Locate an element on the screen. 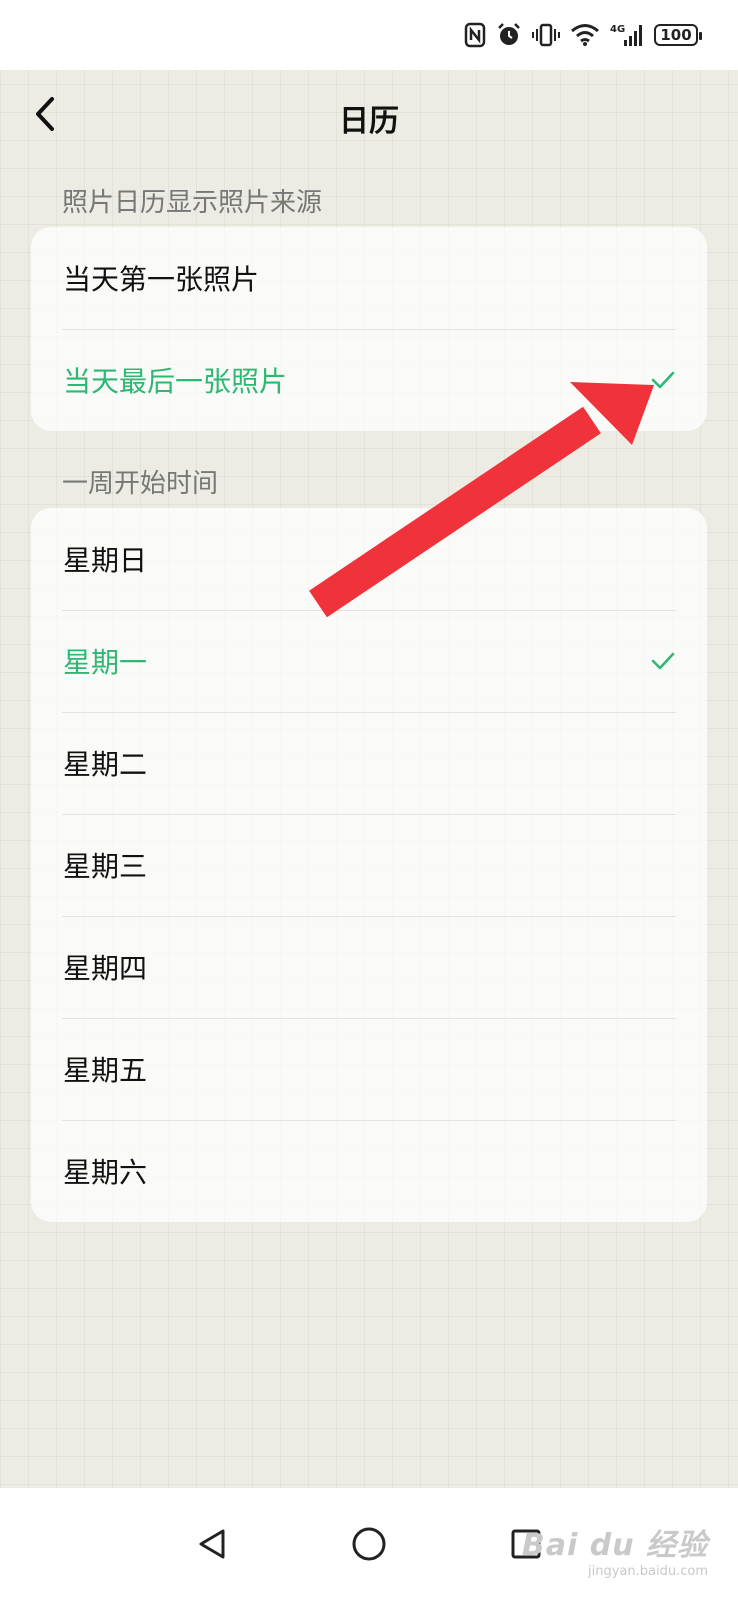 This screenshot has height=1600, width=738. back-triangle-icon is located at coordinates (212, 1544).